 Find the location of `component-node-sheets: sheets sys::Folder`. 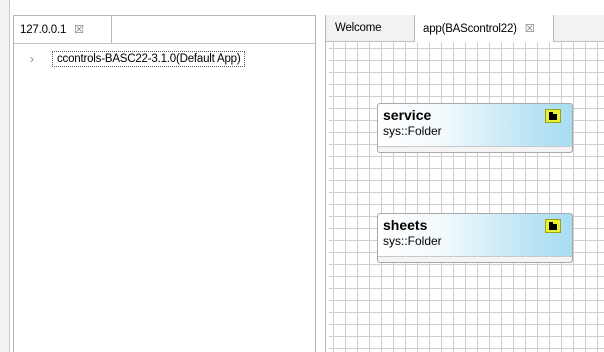

component-node-sheets: sheets sys::Folder is located at coordinates (475, 238).